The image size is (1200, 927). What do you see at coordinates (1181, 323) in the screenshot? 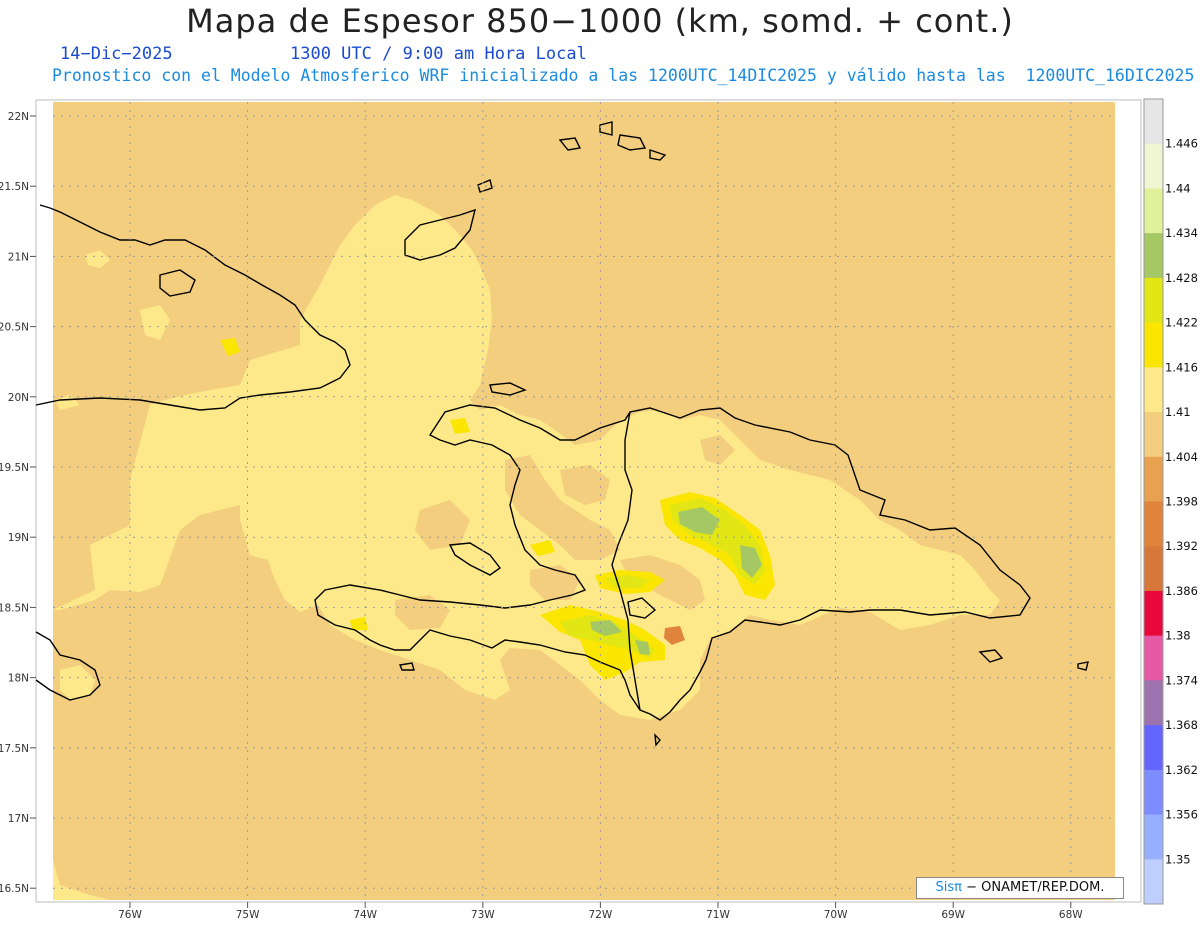
I see `colorbar-label: 1.422` at bounding box center [1181, 323].